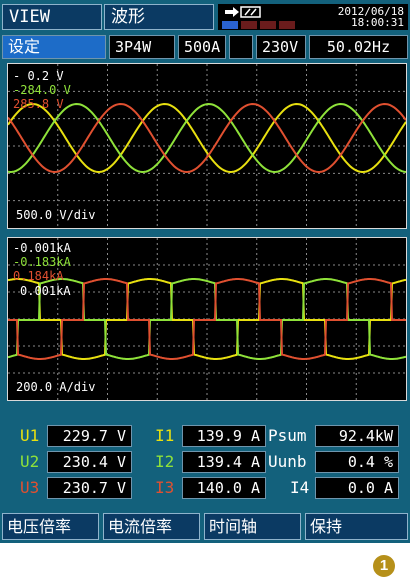 This screenshot has height=582, width=410. What do you see at coordinates (356, 526) in the screenshot?
I see `hold-softkey: 保持` at bounding box center [356, 526].